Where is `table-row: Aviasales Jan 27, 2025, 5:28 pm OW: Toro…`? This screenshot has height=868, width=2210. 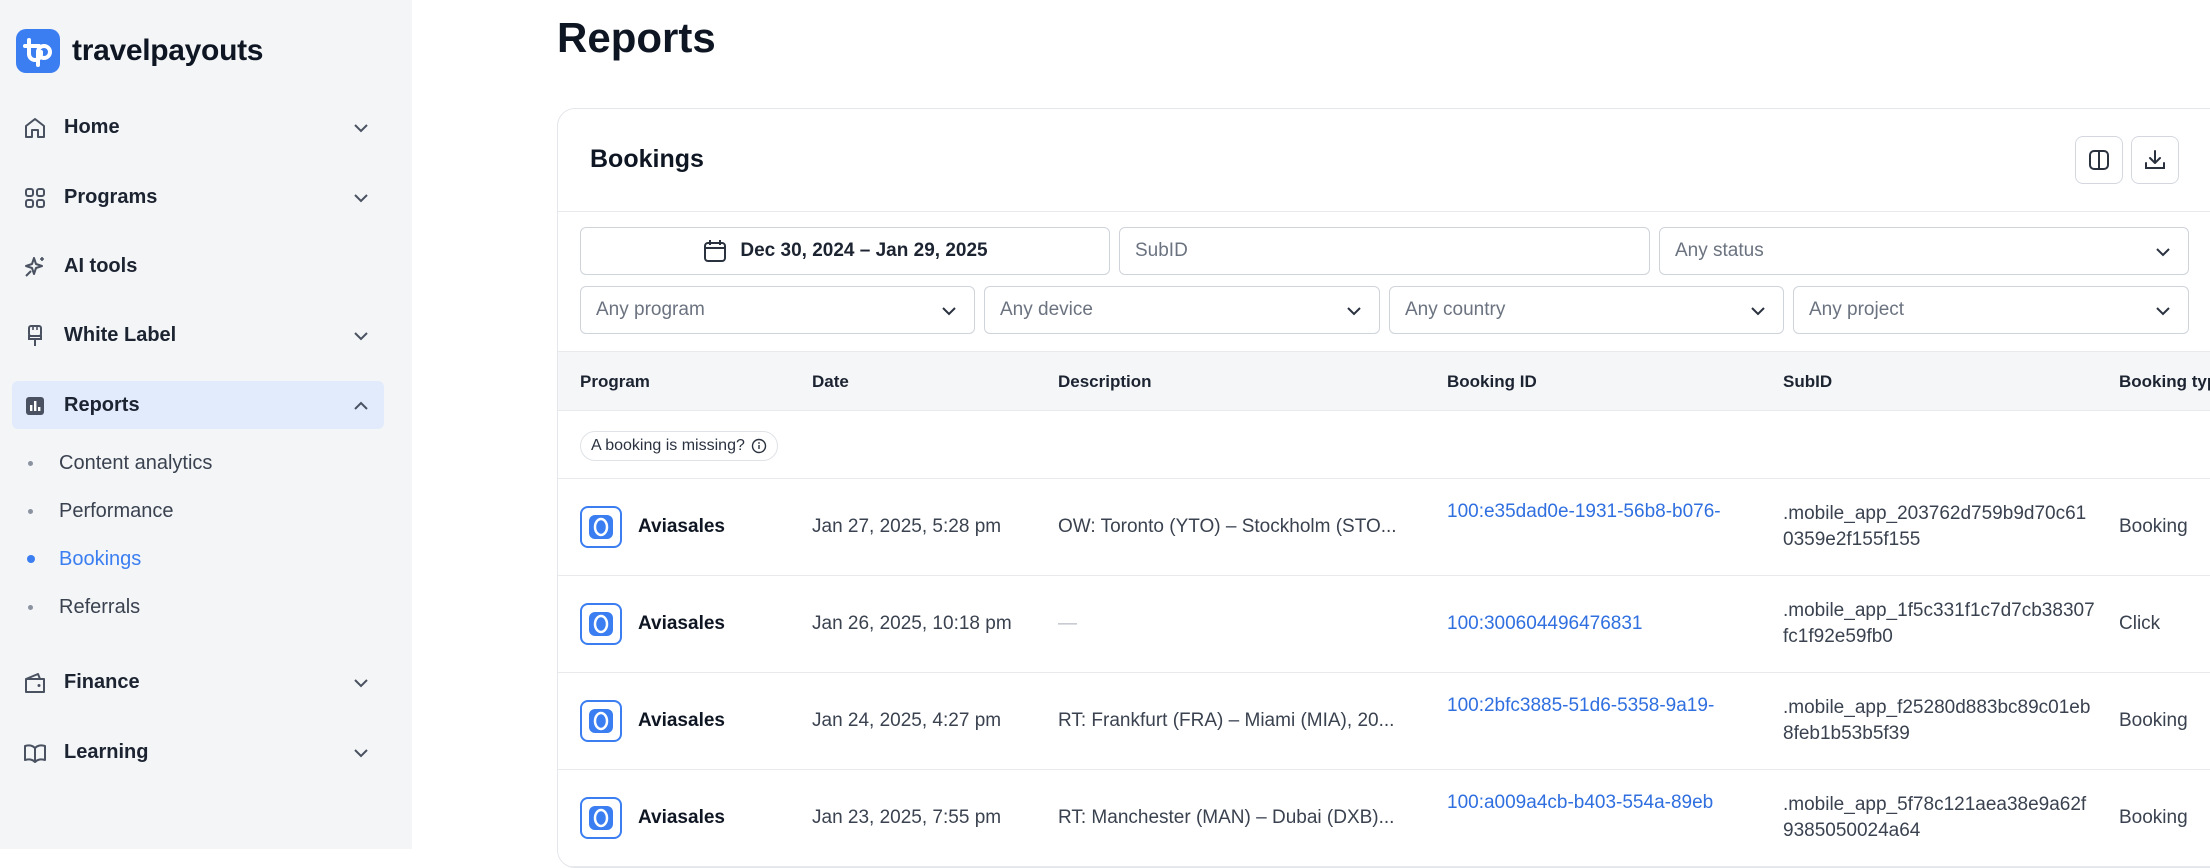
table-row: Aviasales Jan 27, 2025, 5:28 pm OW: Toro… is located at coordinates (1384, 527).